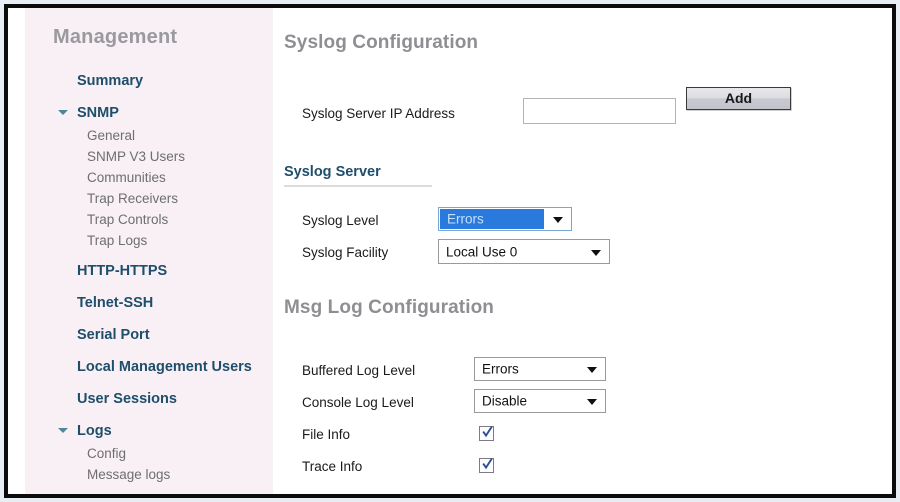  I want to click on sidebar-subitem-trap-receivers: Trap Receivers, so click(148, 198).